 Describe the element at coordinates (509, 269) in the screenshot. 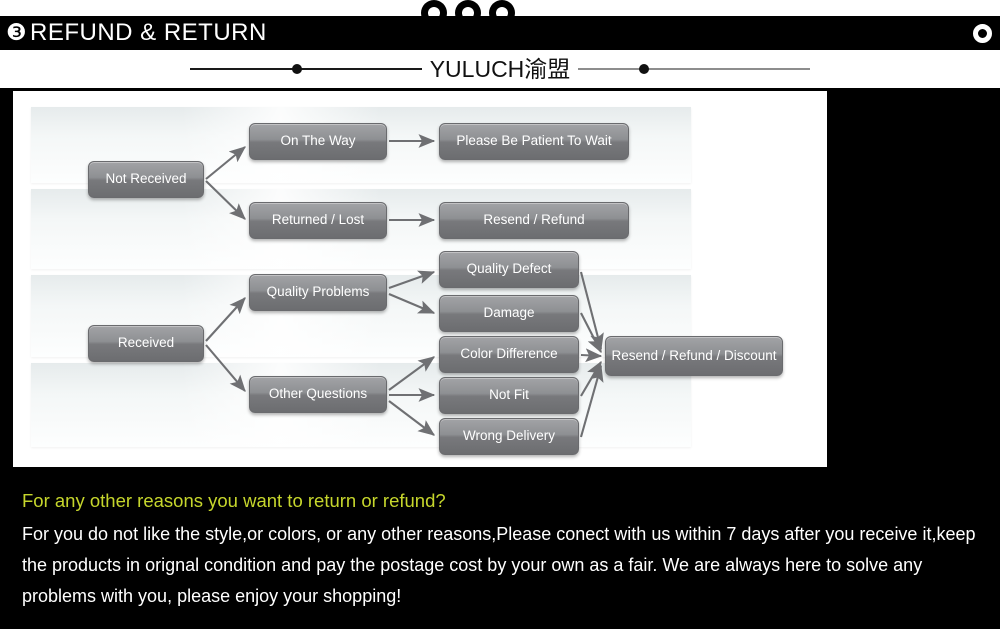

I see `flow-node-quality-defect: Quality Defect` at that location.